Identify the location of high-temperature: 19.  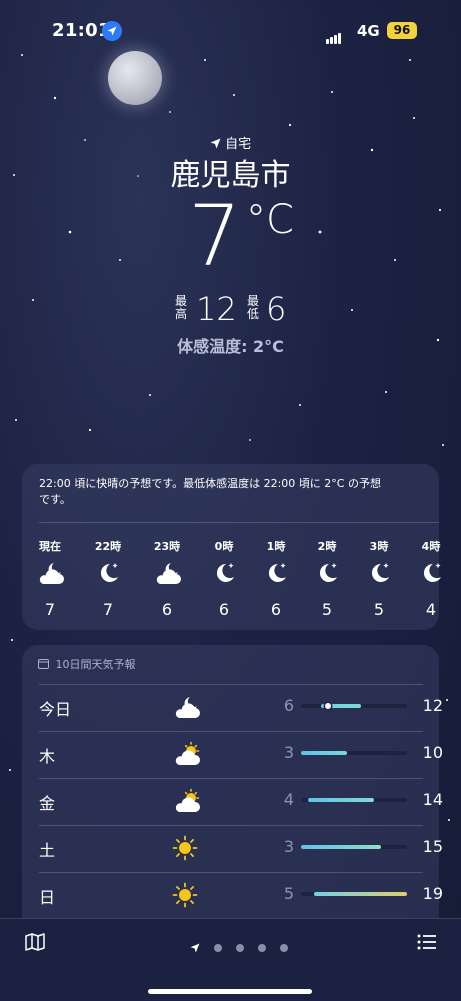
(432, 893).